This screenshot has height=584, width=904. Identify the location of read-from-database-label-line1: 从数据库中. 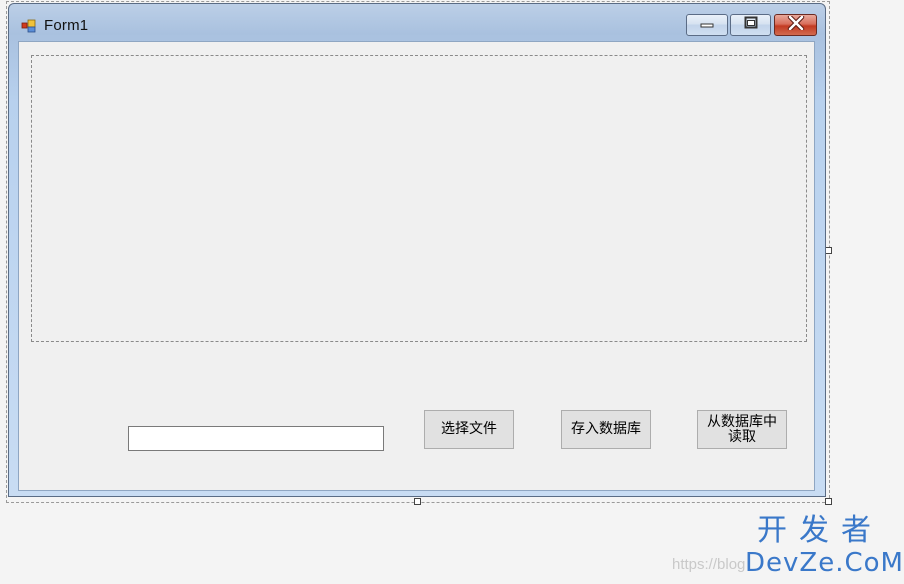
(742, 421).